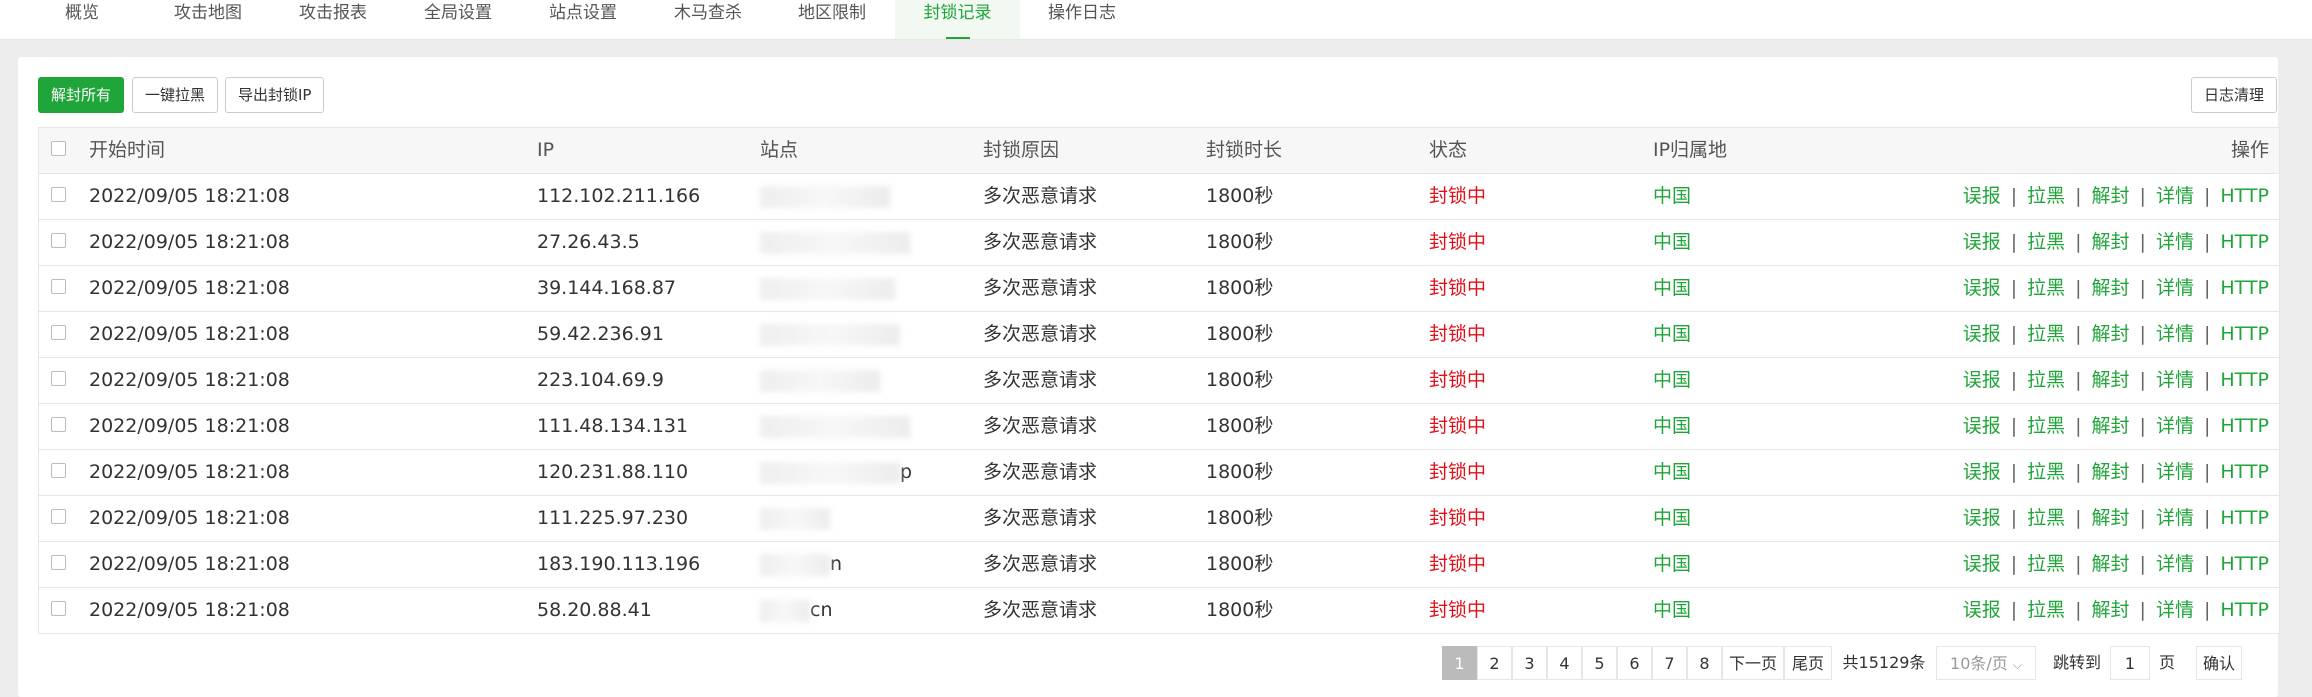 This screenshot has width=2312, height=697. Describe the element at coordinates (836, 472) in the screenshot. I see `cell-site: p` at that location.